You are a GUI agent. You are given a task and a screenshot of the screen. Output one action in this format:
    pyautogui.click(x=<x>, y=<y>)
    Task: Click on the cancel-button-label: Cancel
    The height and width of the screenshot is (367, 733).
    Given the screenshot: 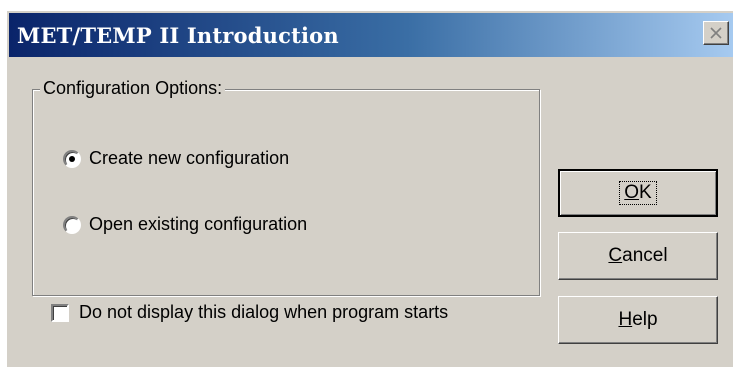 What is the action you would take?
    pyautogui.click(x=638, y=255)
    